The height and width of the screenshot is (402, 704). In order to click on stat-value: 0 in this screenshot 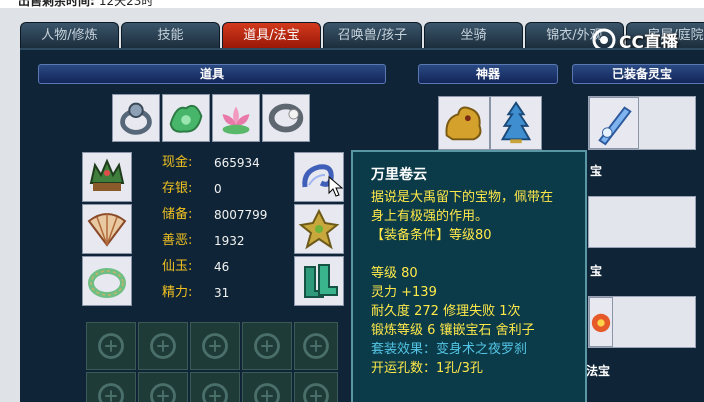, I will do `click(218, 189)`.